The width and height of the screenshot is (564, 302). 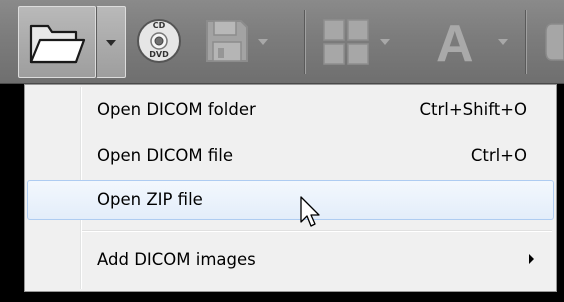 What do you see at coordinates (227, 41) in the screenshot?
I see `floppy-disk-icon` at bounding box center [227, 41].